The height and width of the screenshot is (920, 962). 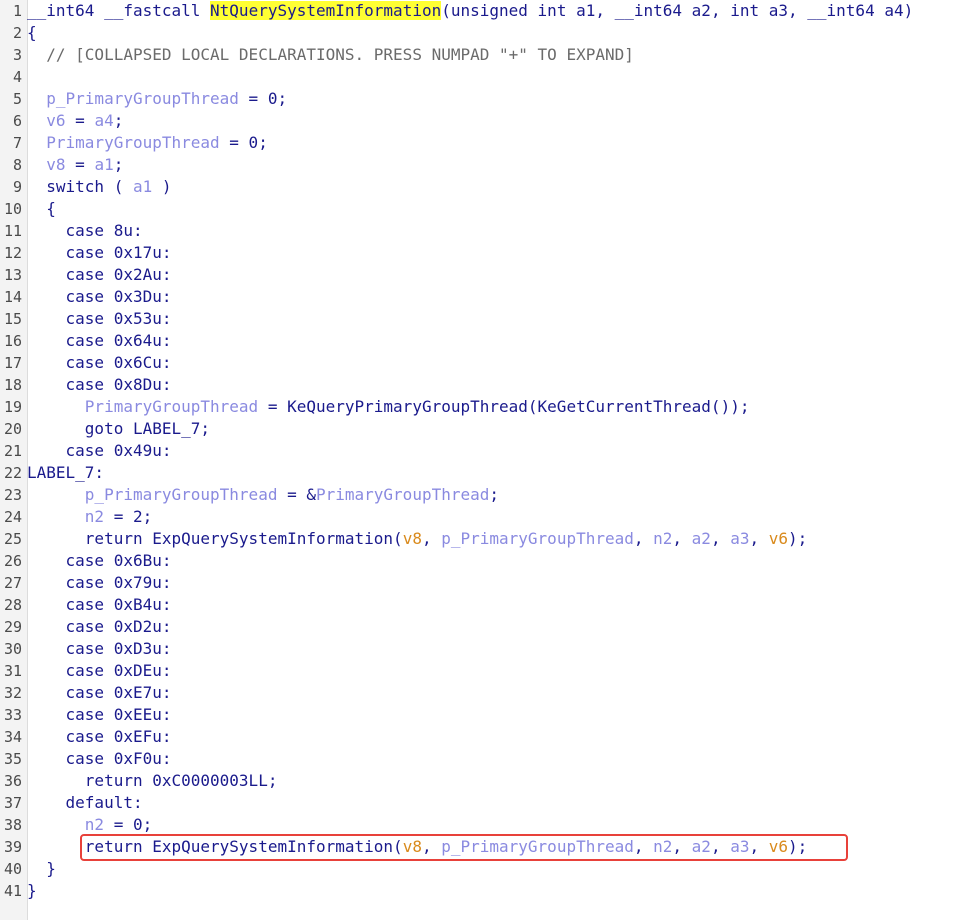 I want to click on code-line: 40 }, so click(x=456, y=869).